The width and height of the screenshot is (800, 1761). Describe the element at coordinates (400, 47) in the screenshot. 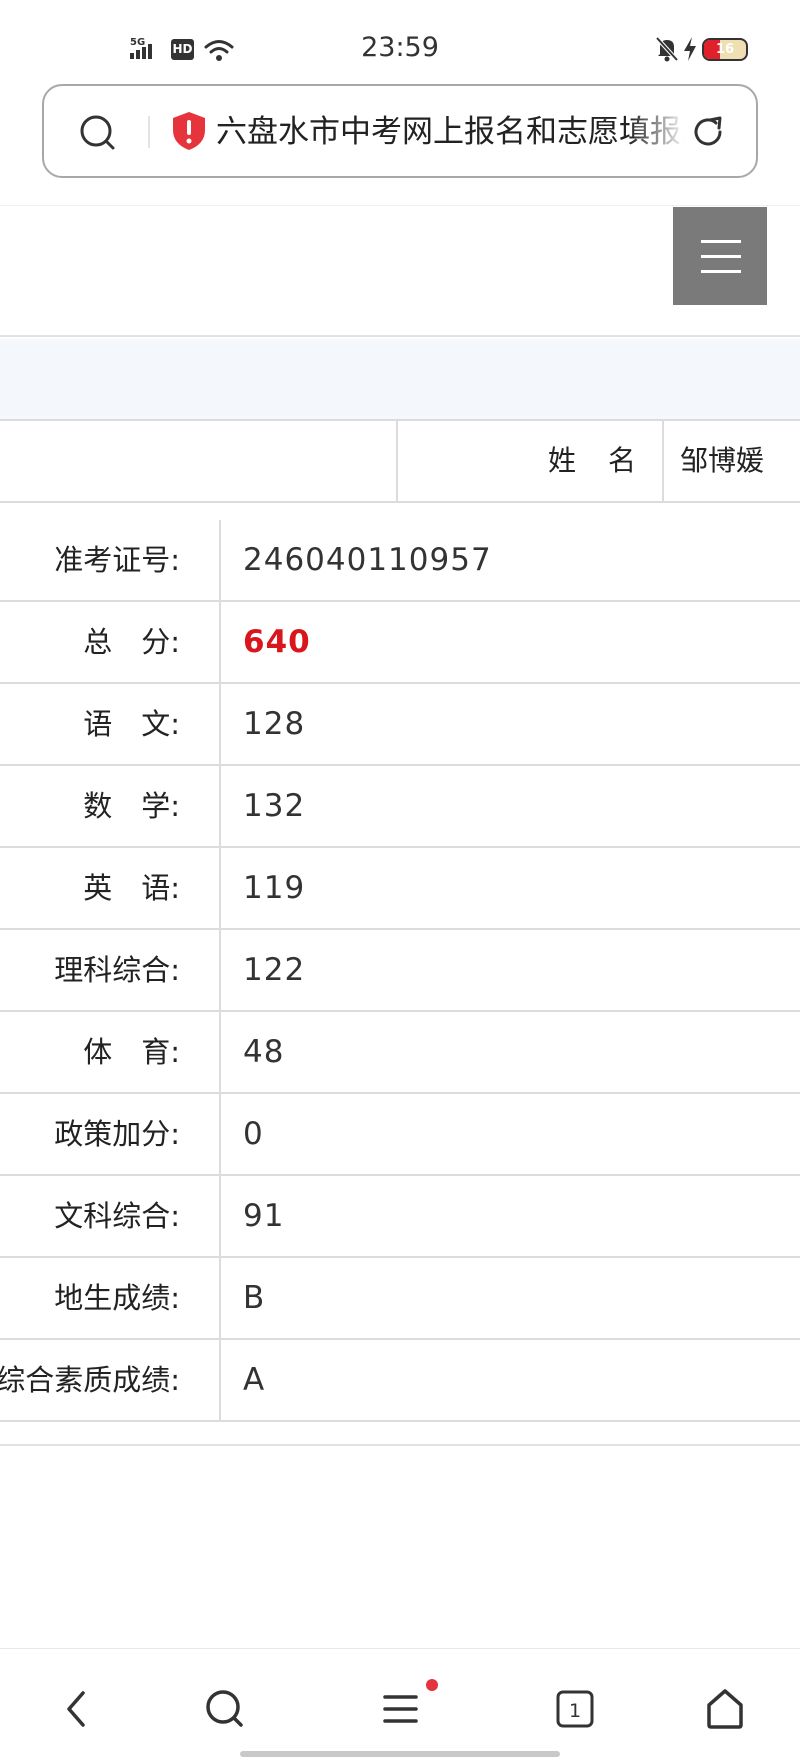

I see `status-time: 23:59` at that location.